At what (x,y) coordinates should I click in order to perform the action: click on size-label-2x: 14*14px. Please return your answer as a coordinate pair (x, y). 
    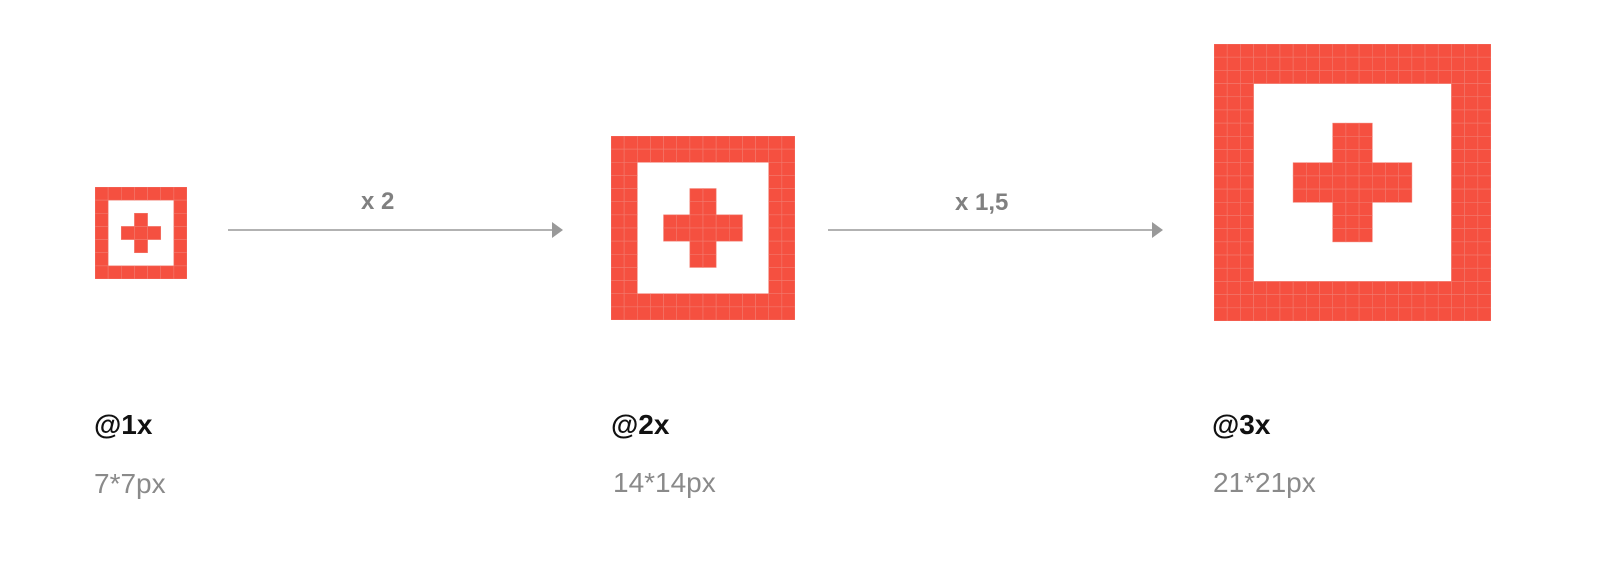
    Looking at the image, I should click on (664, 482).